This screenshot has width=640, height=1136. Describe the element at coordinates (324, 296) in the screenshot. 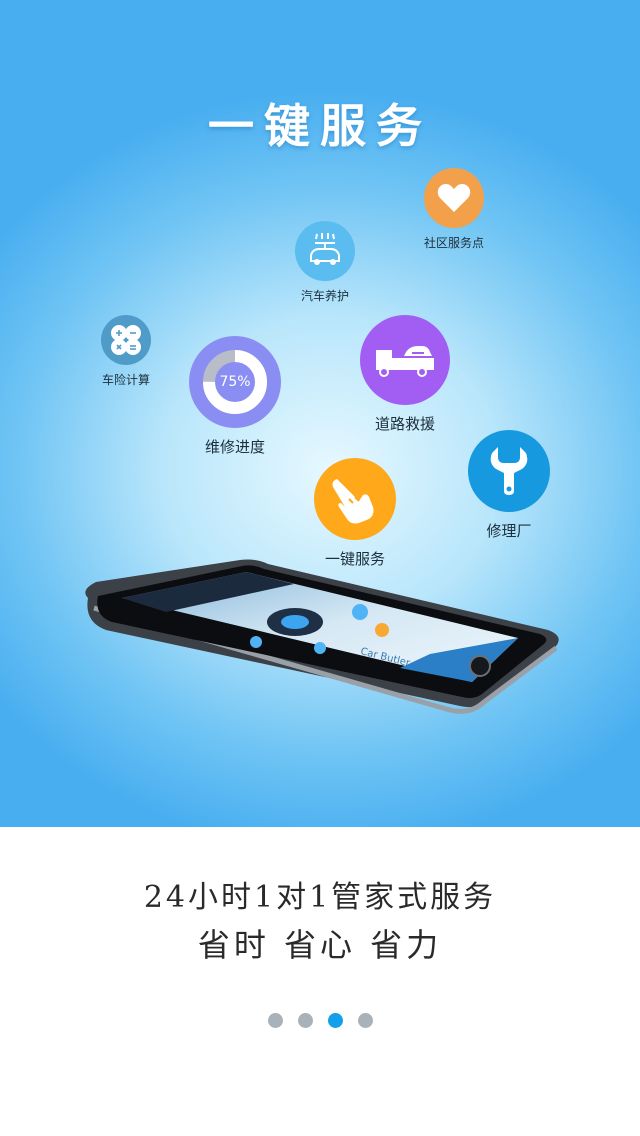

I see `feature-label: 汽车养护` at that location.